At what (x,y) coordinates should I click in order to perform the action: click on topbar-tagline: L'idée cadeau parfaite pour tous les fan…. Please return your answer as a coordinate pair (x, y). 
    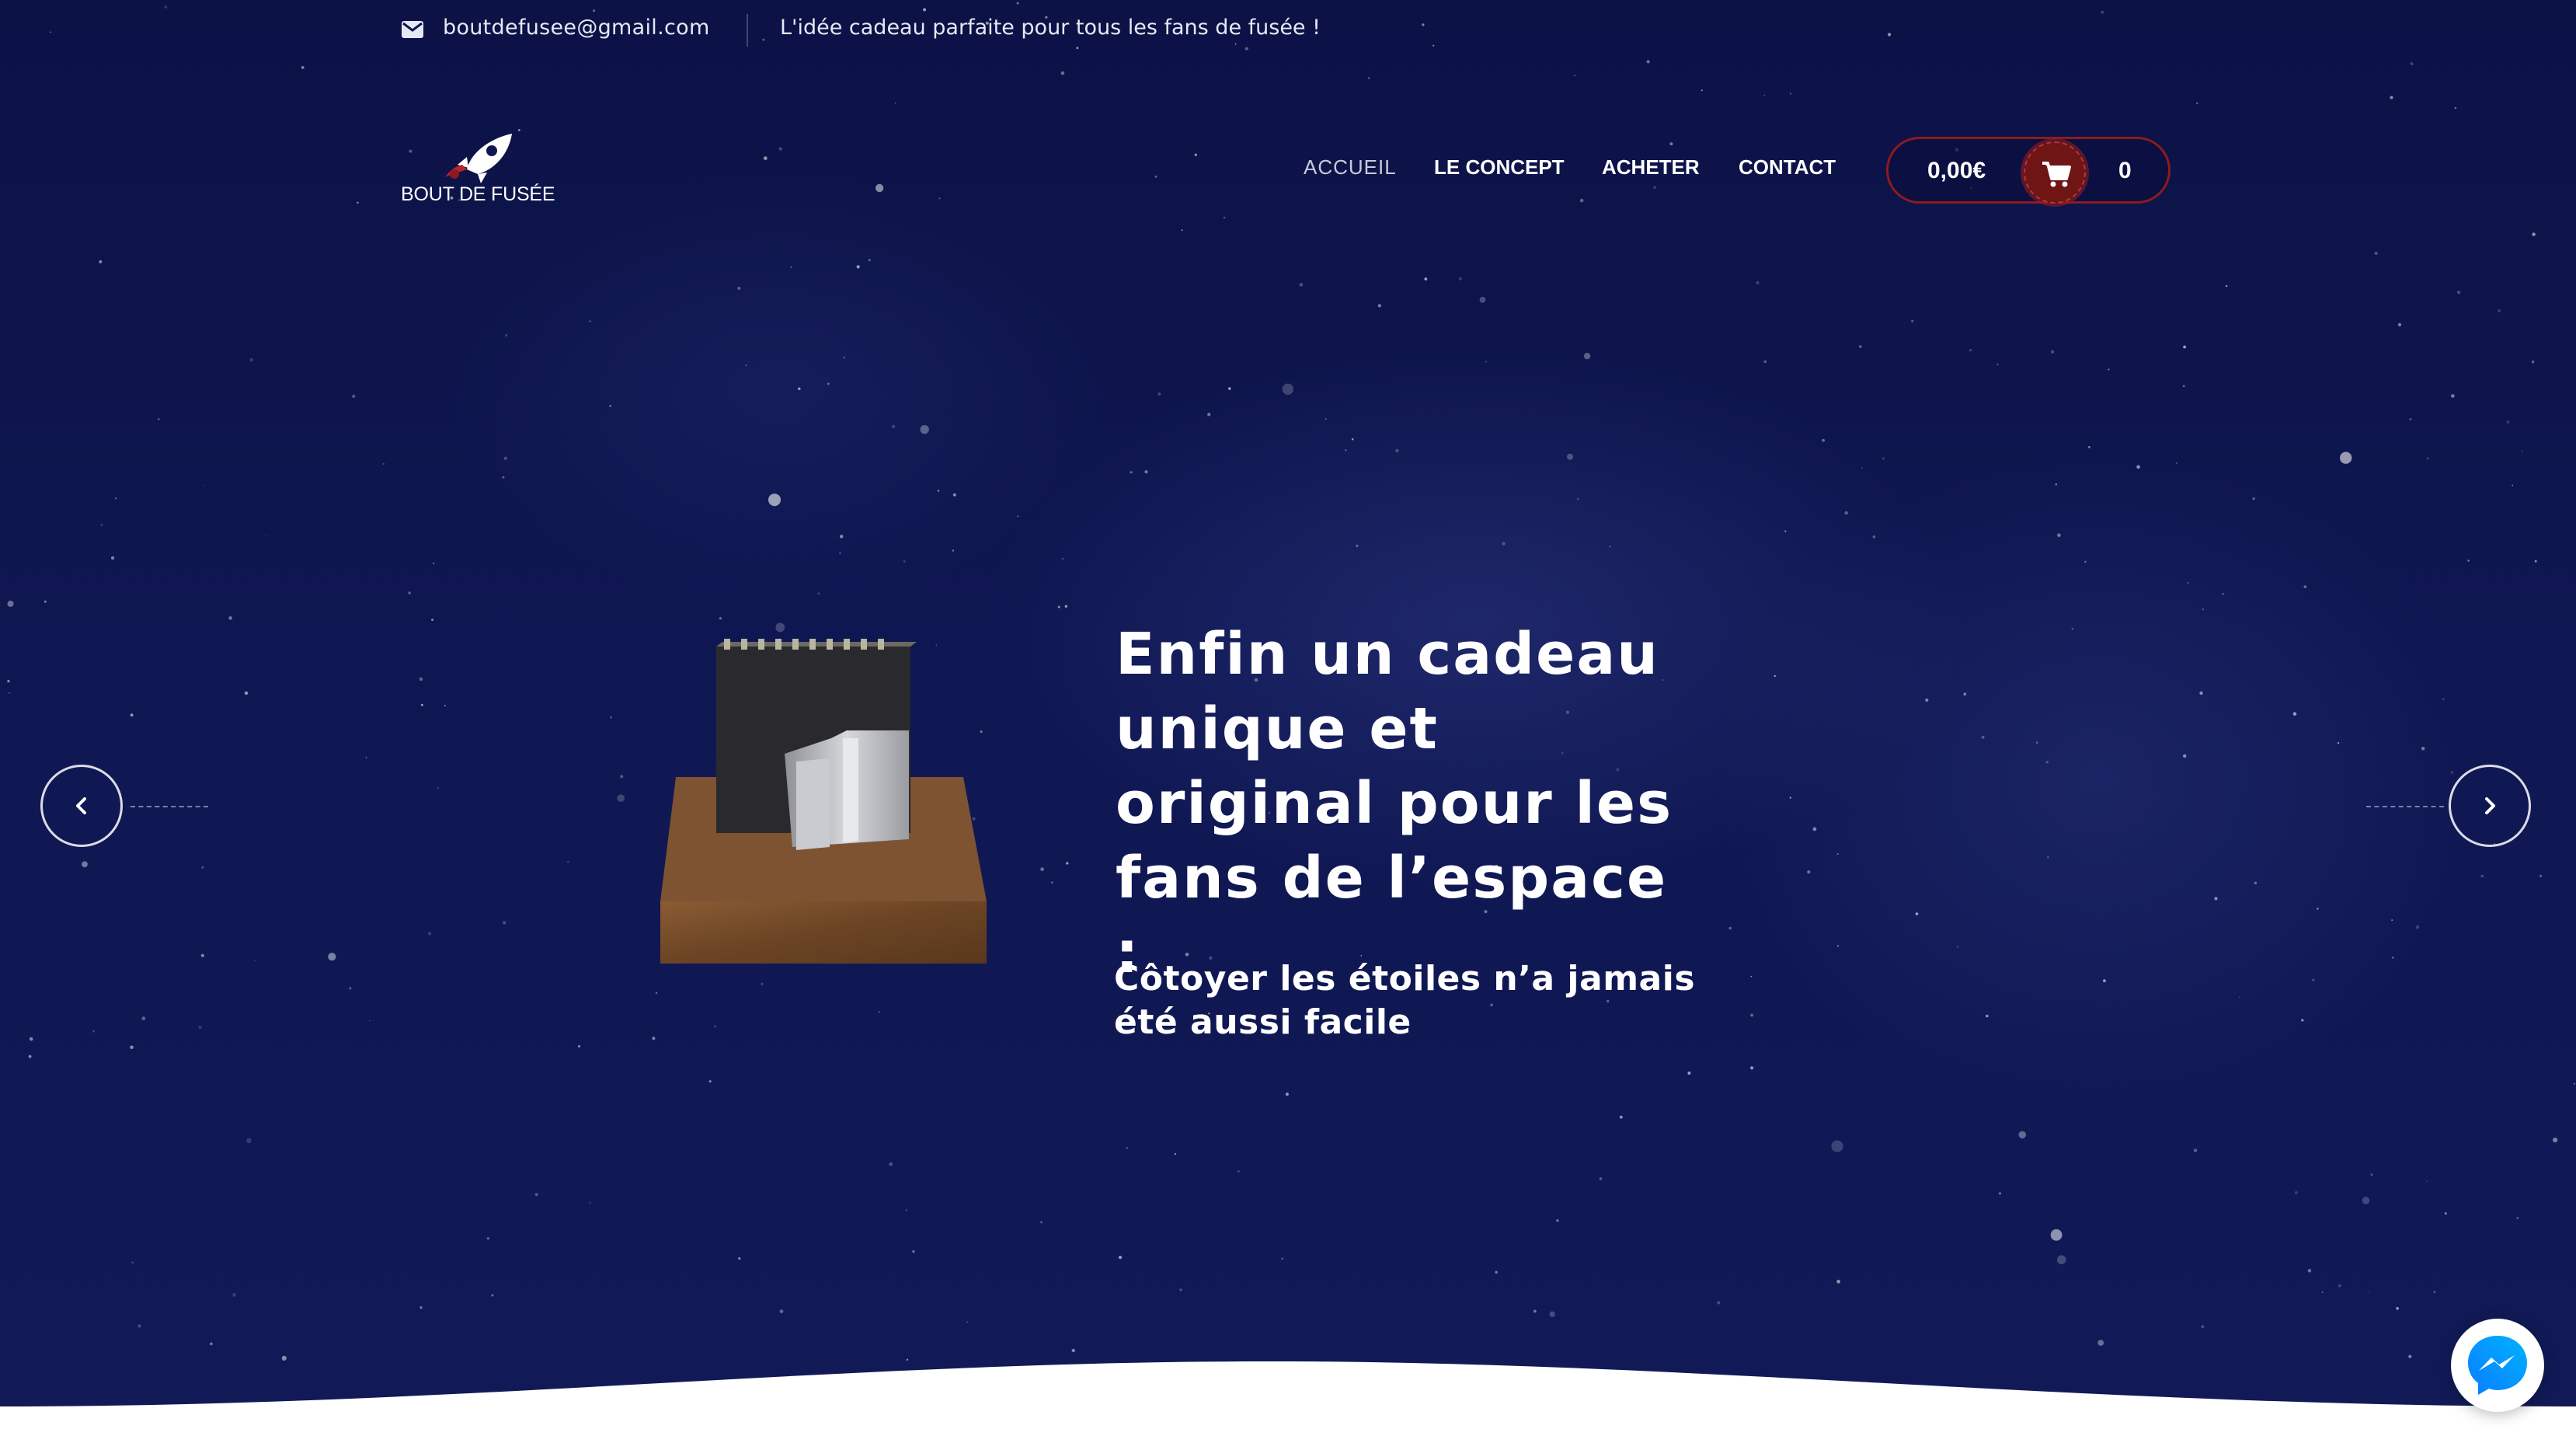
    Looking at the image, I should click on (1050, 28).